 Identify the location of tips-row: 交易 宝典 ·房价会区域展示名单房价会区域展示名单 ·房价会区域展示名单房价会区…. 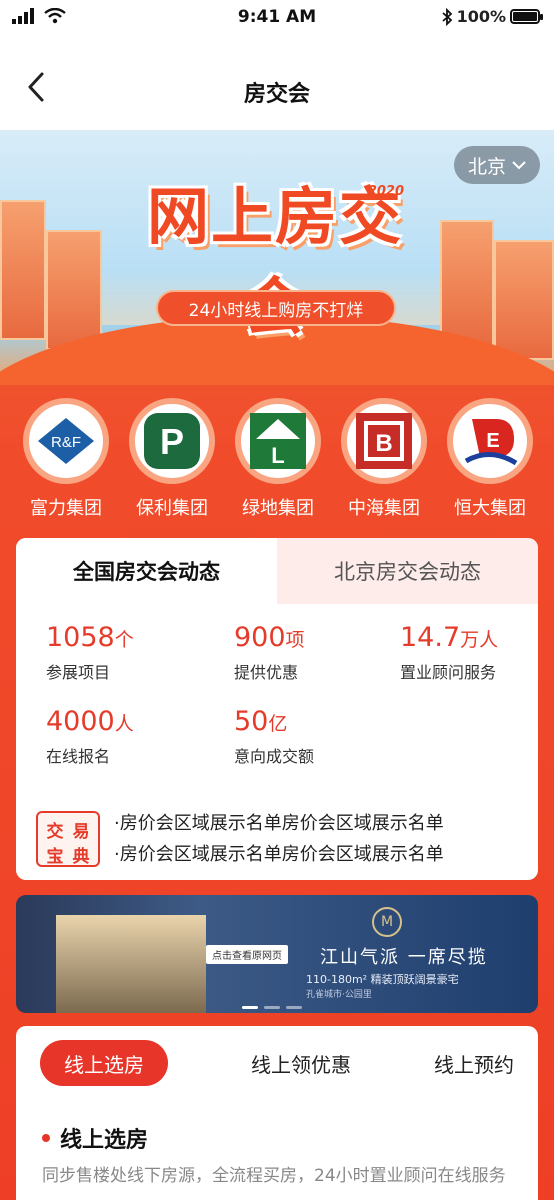
(240, 839).